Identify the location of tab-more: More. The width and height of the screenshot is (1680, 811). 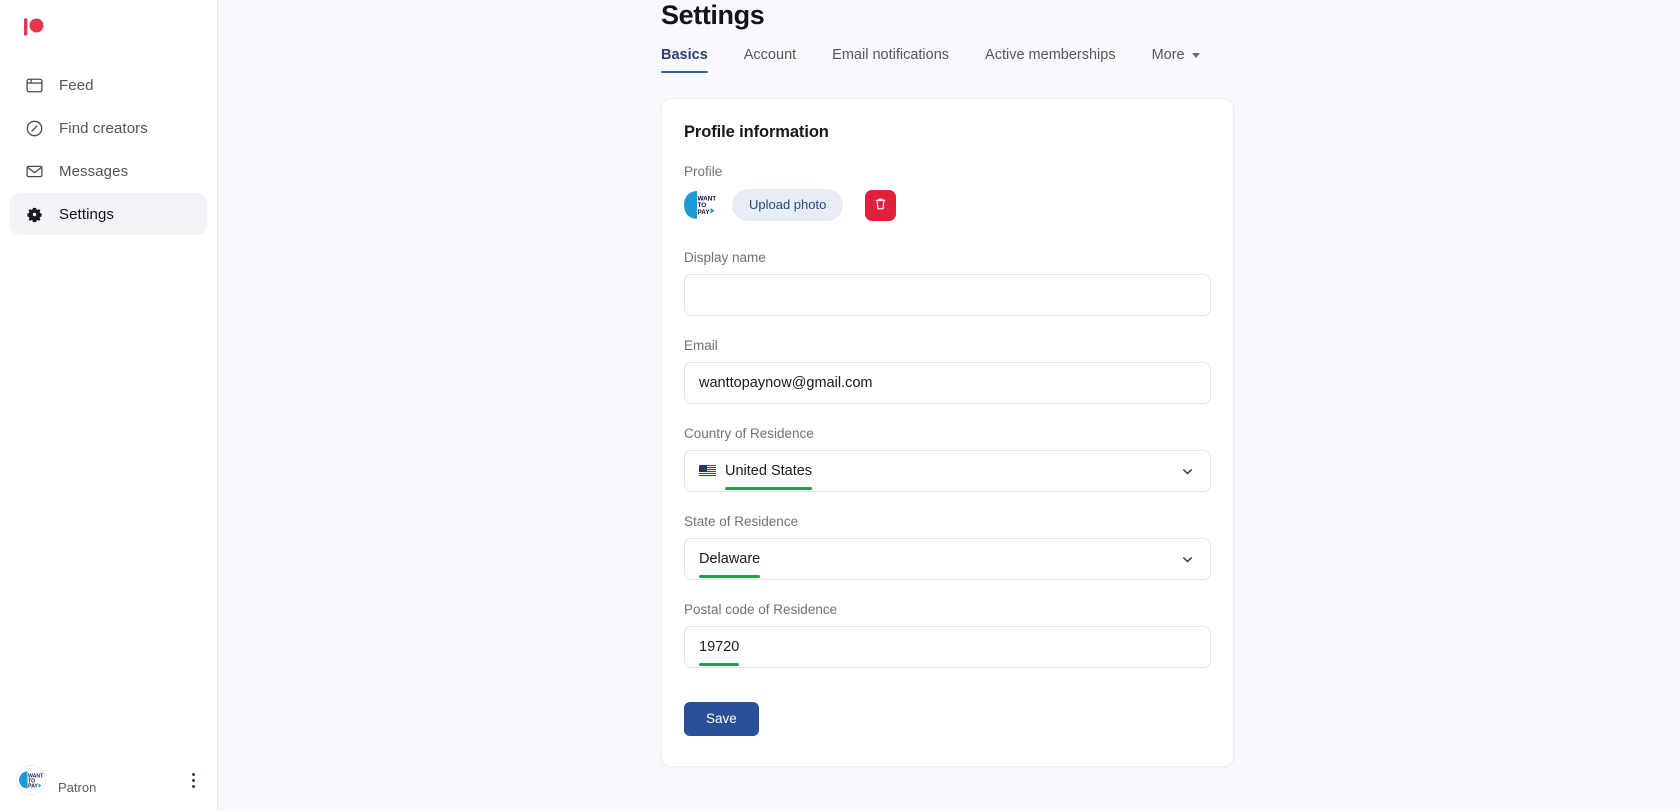
(1176, 55).